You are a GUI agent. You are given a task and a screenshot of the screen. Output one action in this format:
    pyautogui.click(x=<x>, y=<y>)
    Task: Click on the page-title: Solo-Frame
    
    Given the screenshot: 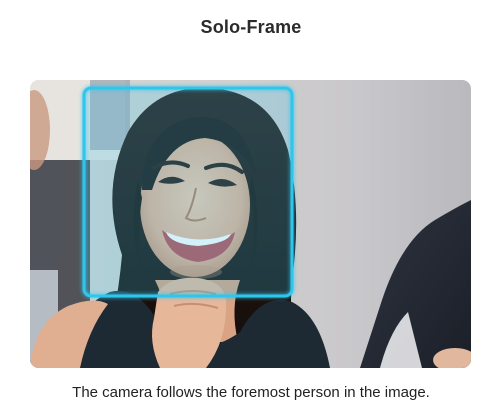 What is the action you would take?
    pyautogui.click(x=251, y=27)
    